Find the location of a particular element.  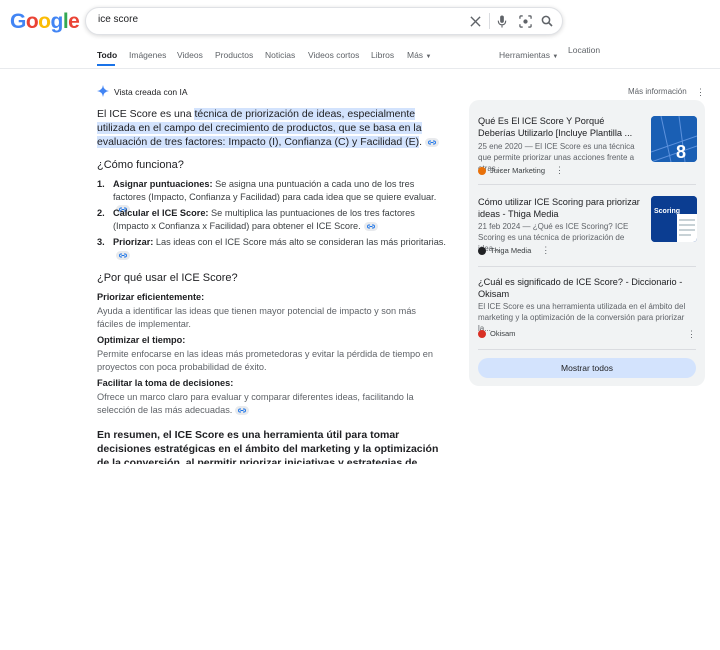

ai-overview-header: Vista creada con IA is located at coordinates (142, 92).